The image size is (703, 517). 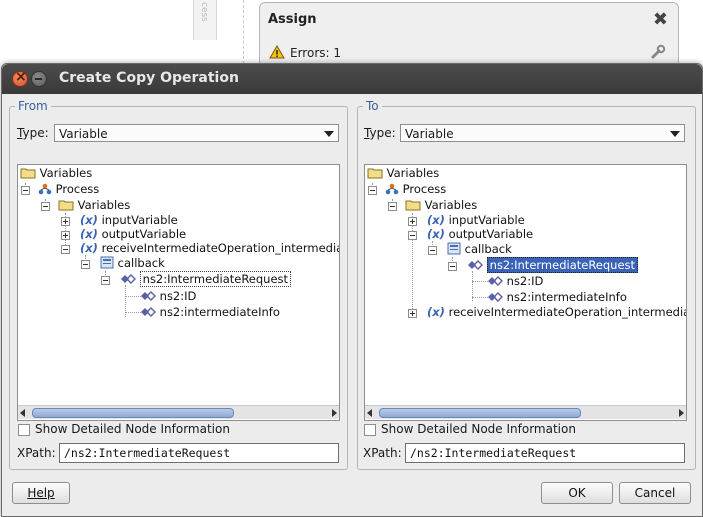 I want to click on cancel-button-label: Cancel, so click(x=655, y=493).